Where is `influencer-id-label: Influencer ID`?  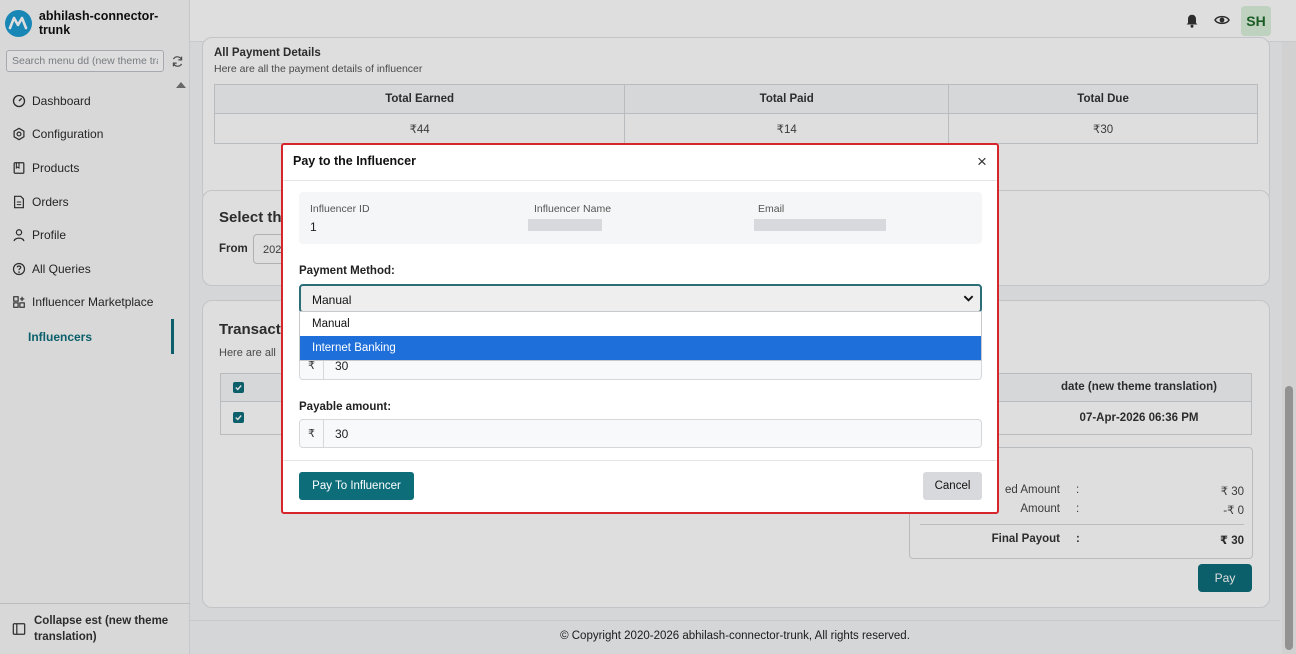
influencer-id-label: Influencer ID is located at coordinates (340, 209).